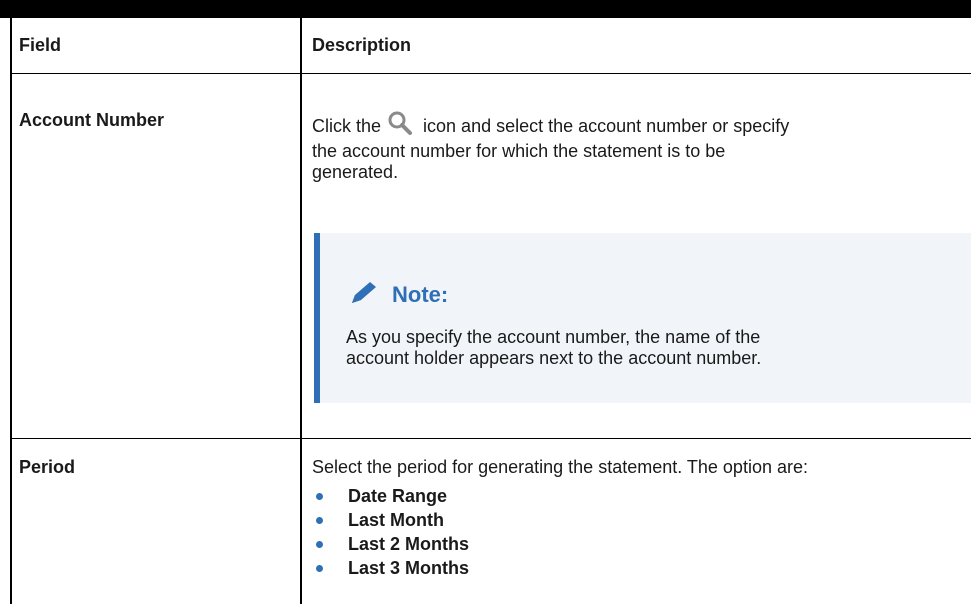 Image resolution: width=971 pixels, height=604 pixels. I want to click on field-account-number: Account Number, so click(92, 120).